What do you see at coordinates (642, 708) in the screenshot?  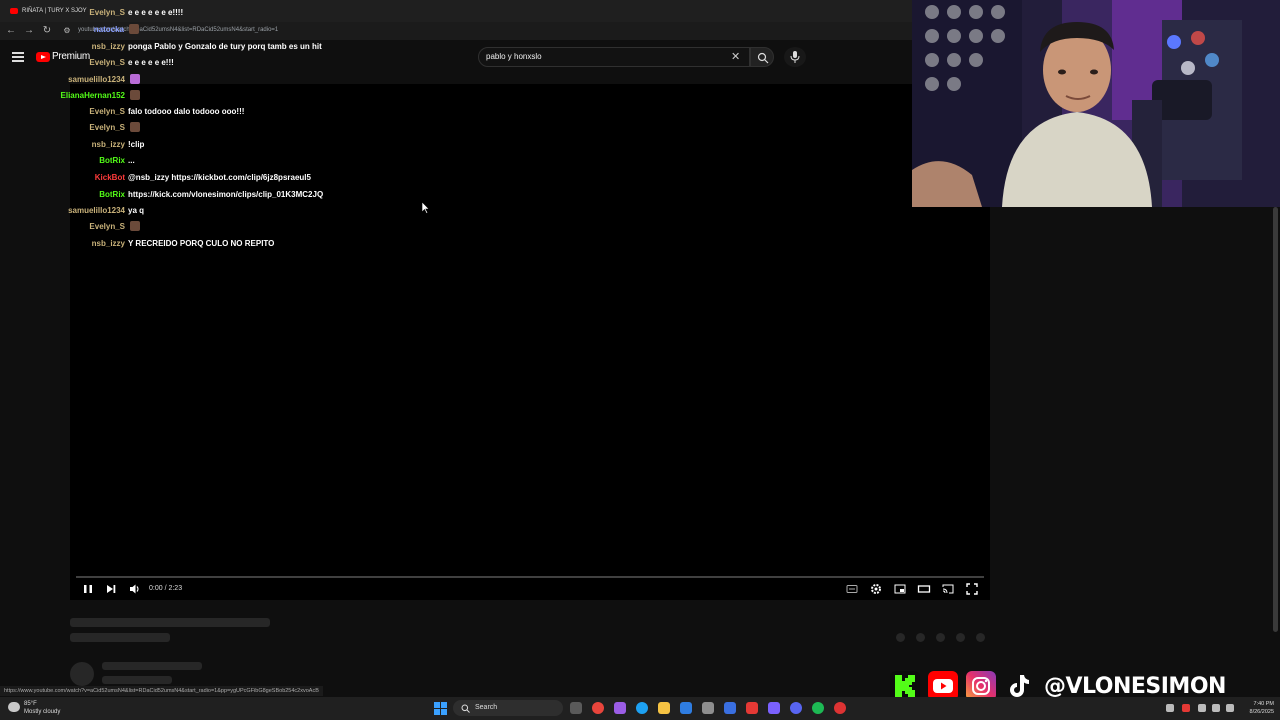 I see `edge-icon` at bounding box center [642, 708].